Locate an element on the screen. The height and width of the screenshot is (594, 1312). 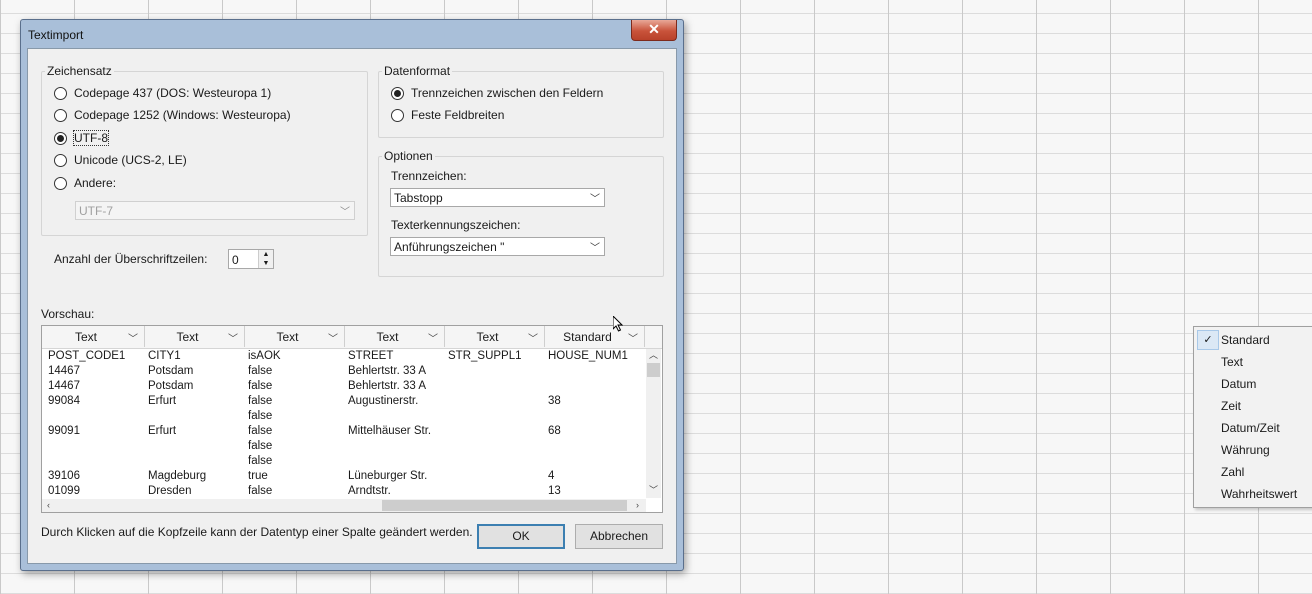
charset-option-utf8: UTF-8 is located at coordinates (81, 138).